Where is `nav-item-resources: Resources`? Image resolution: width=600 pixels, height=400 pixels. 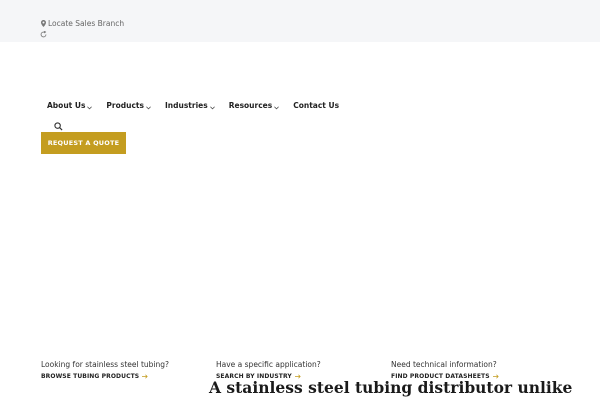
nav-item-resources: Resources is located at coordinates (254, 105).